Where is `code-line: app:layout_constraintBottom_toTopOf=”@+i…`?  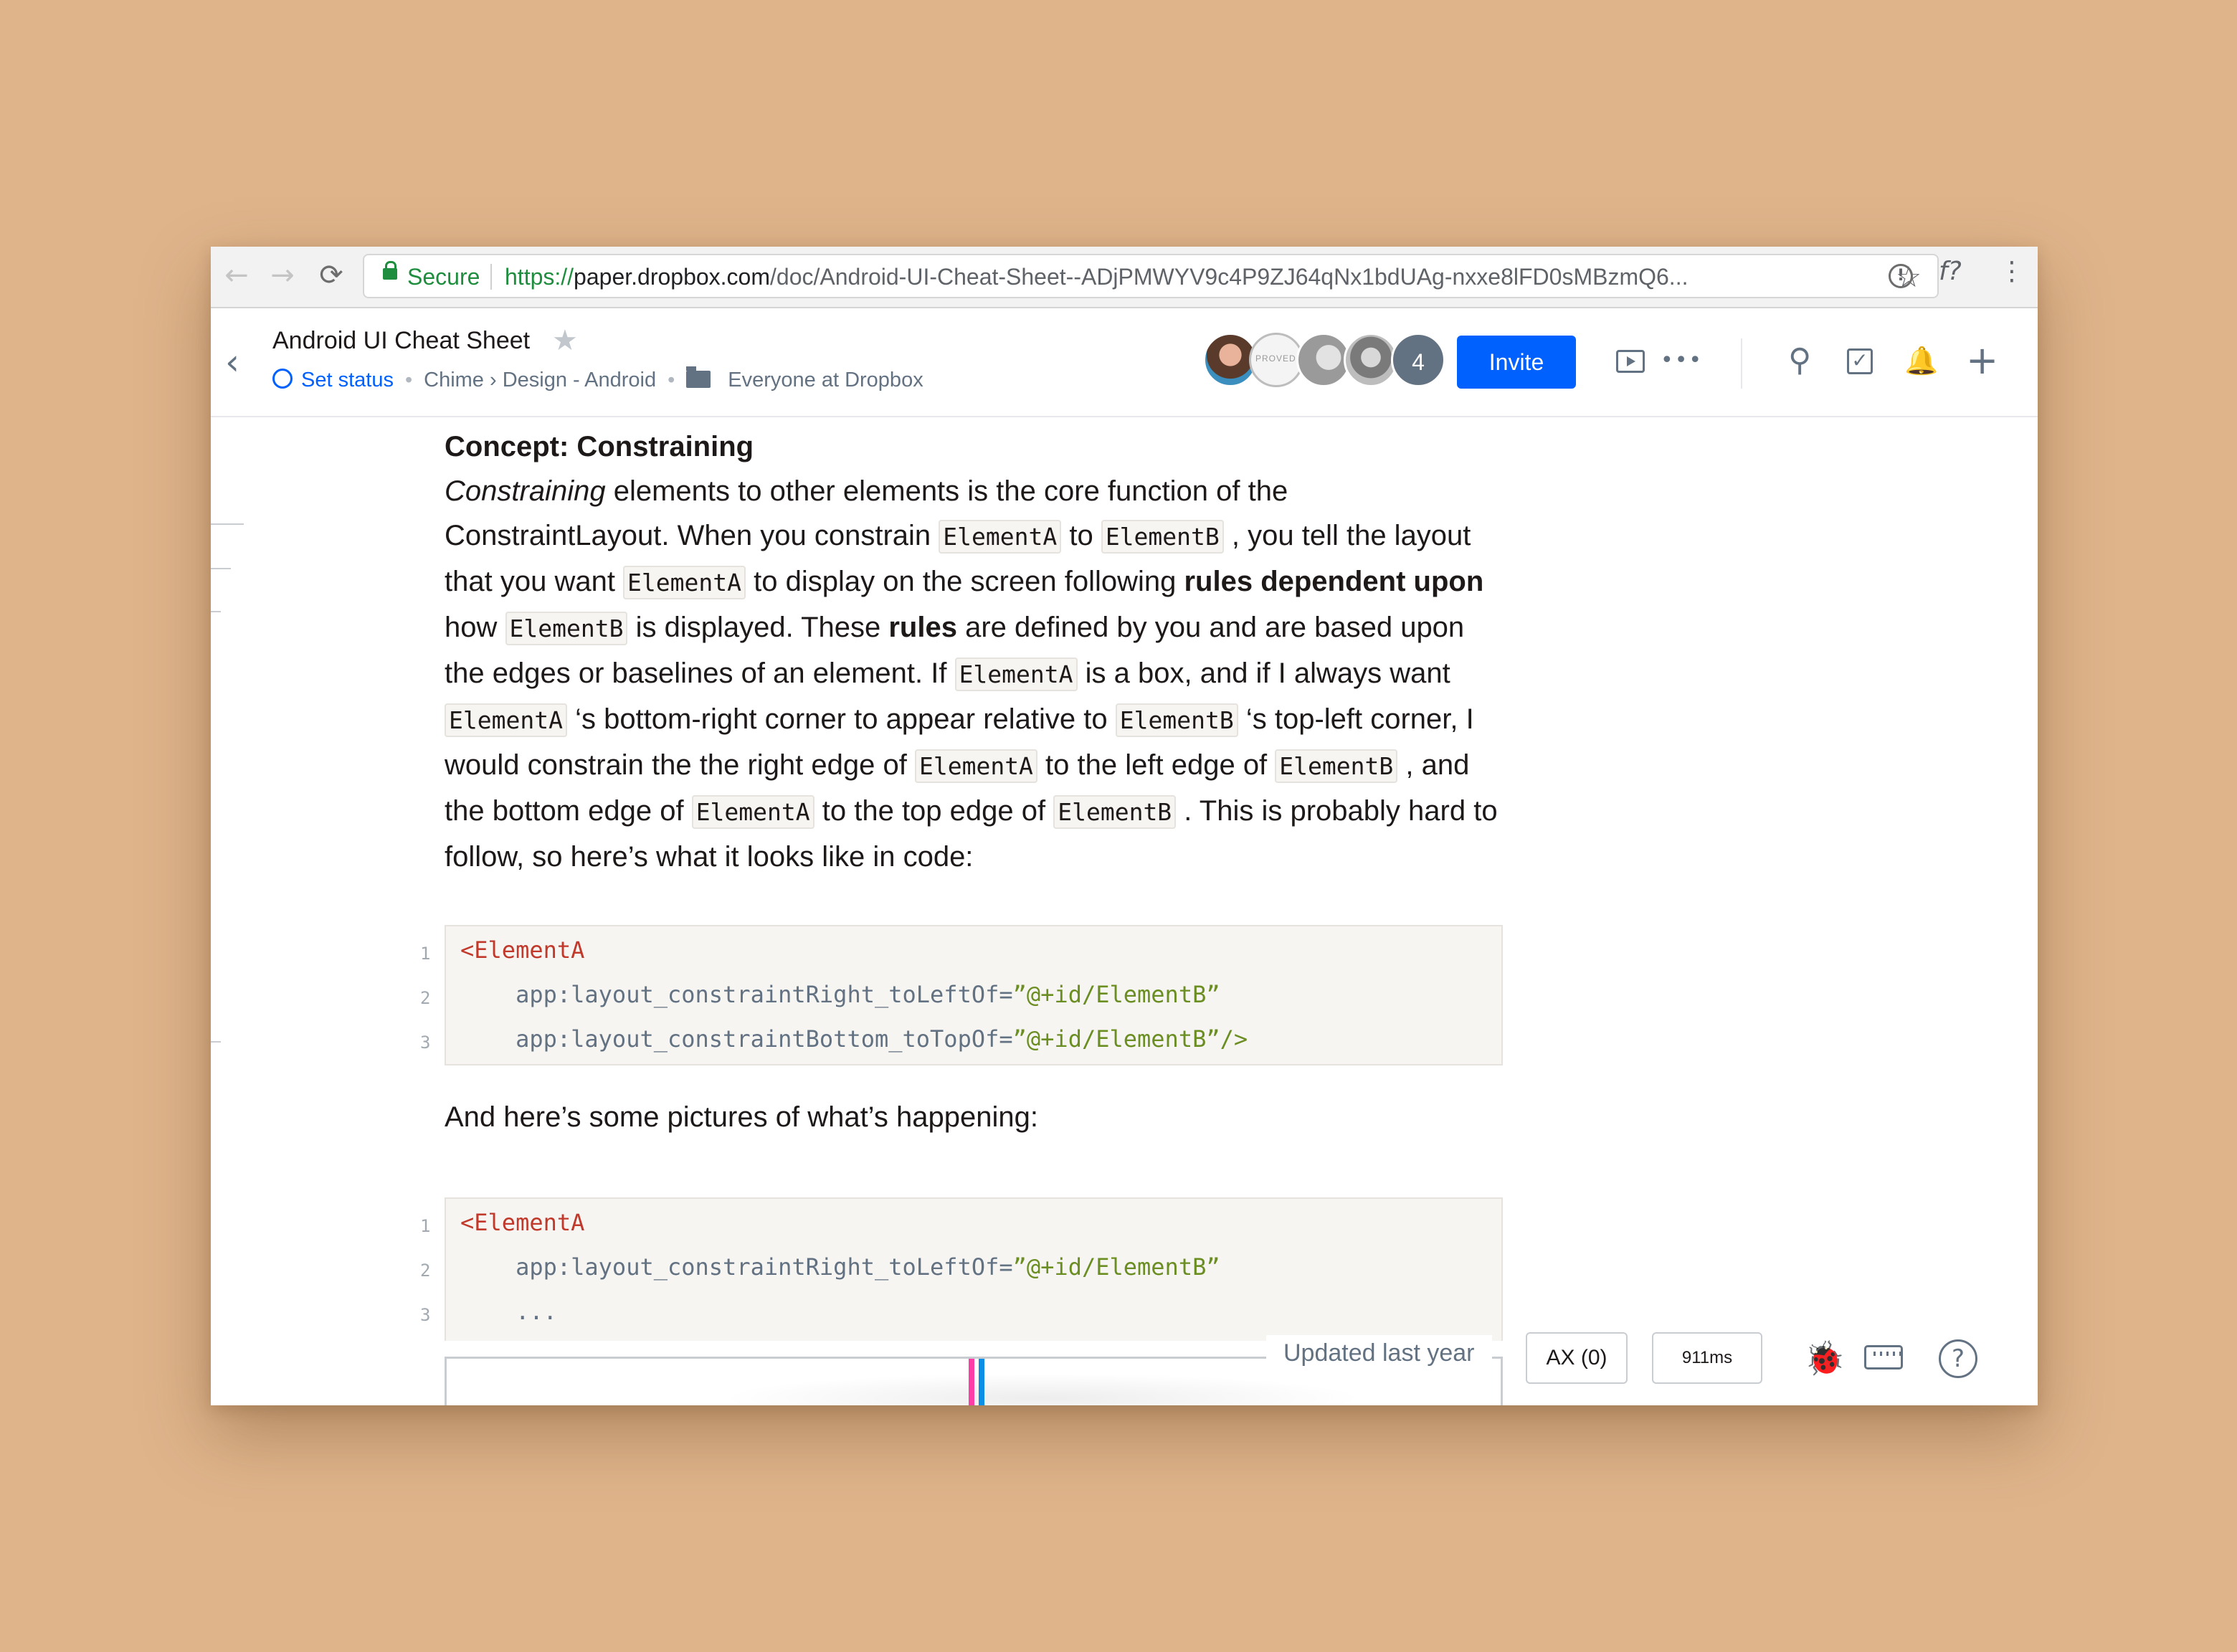 code-line: app:layout_constraintBottom_toTopOf=”@+i… is located at coordinates (854, 1039).